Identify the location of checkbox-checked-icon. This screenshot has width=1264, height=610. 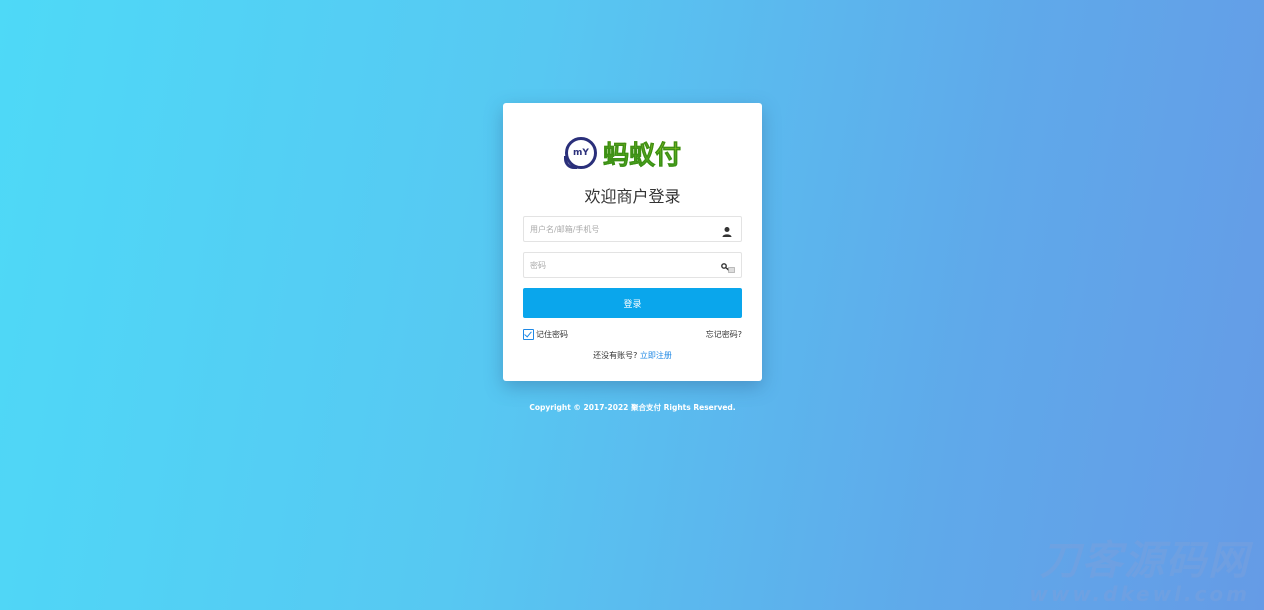
(528, 334).